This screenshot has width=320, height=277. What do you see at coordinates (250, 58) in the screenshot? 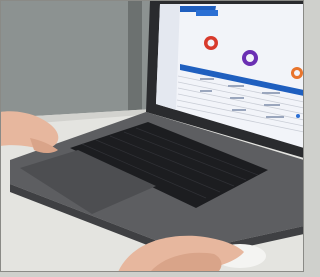
I see `screen-donut-purple-hole` at bounding box center [250, 58].